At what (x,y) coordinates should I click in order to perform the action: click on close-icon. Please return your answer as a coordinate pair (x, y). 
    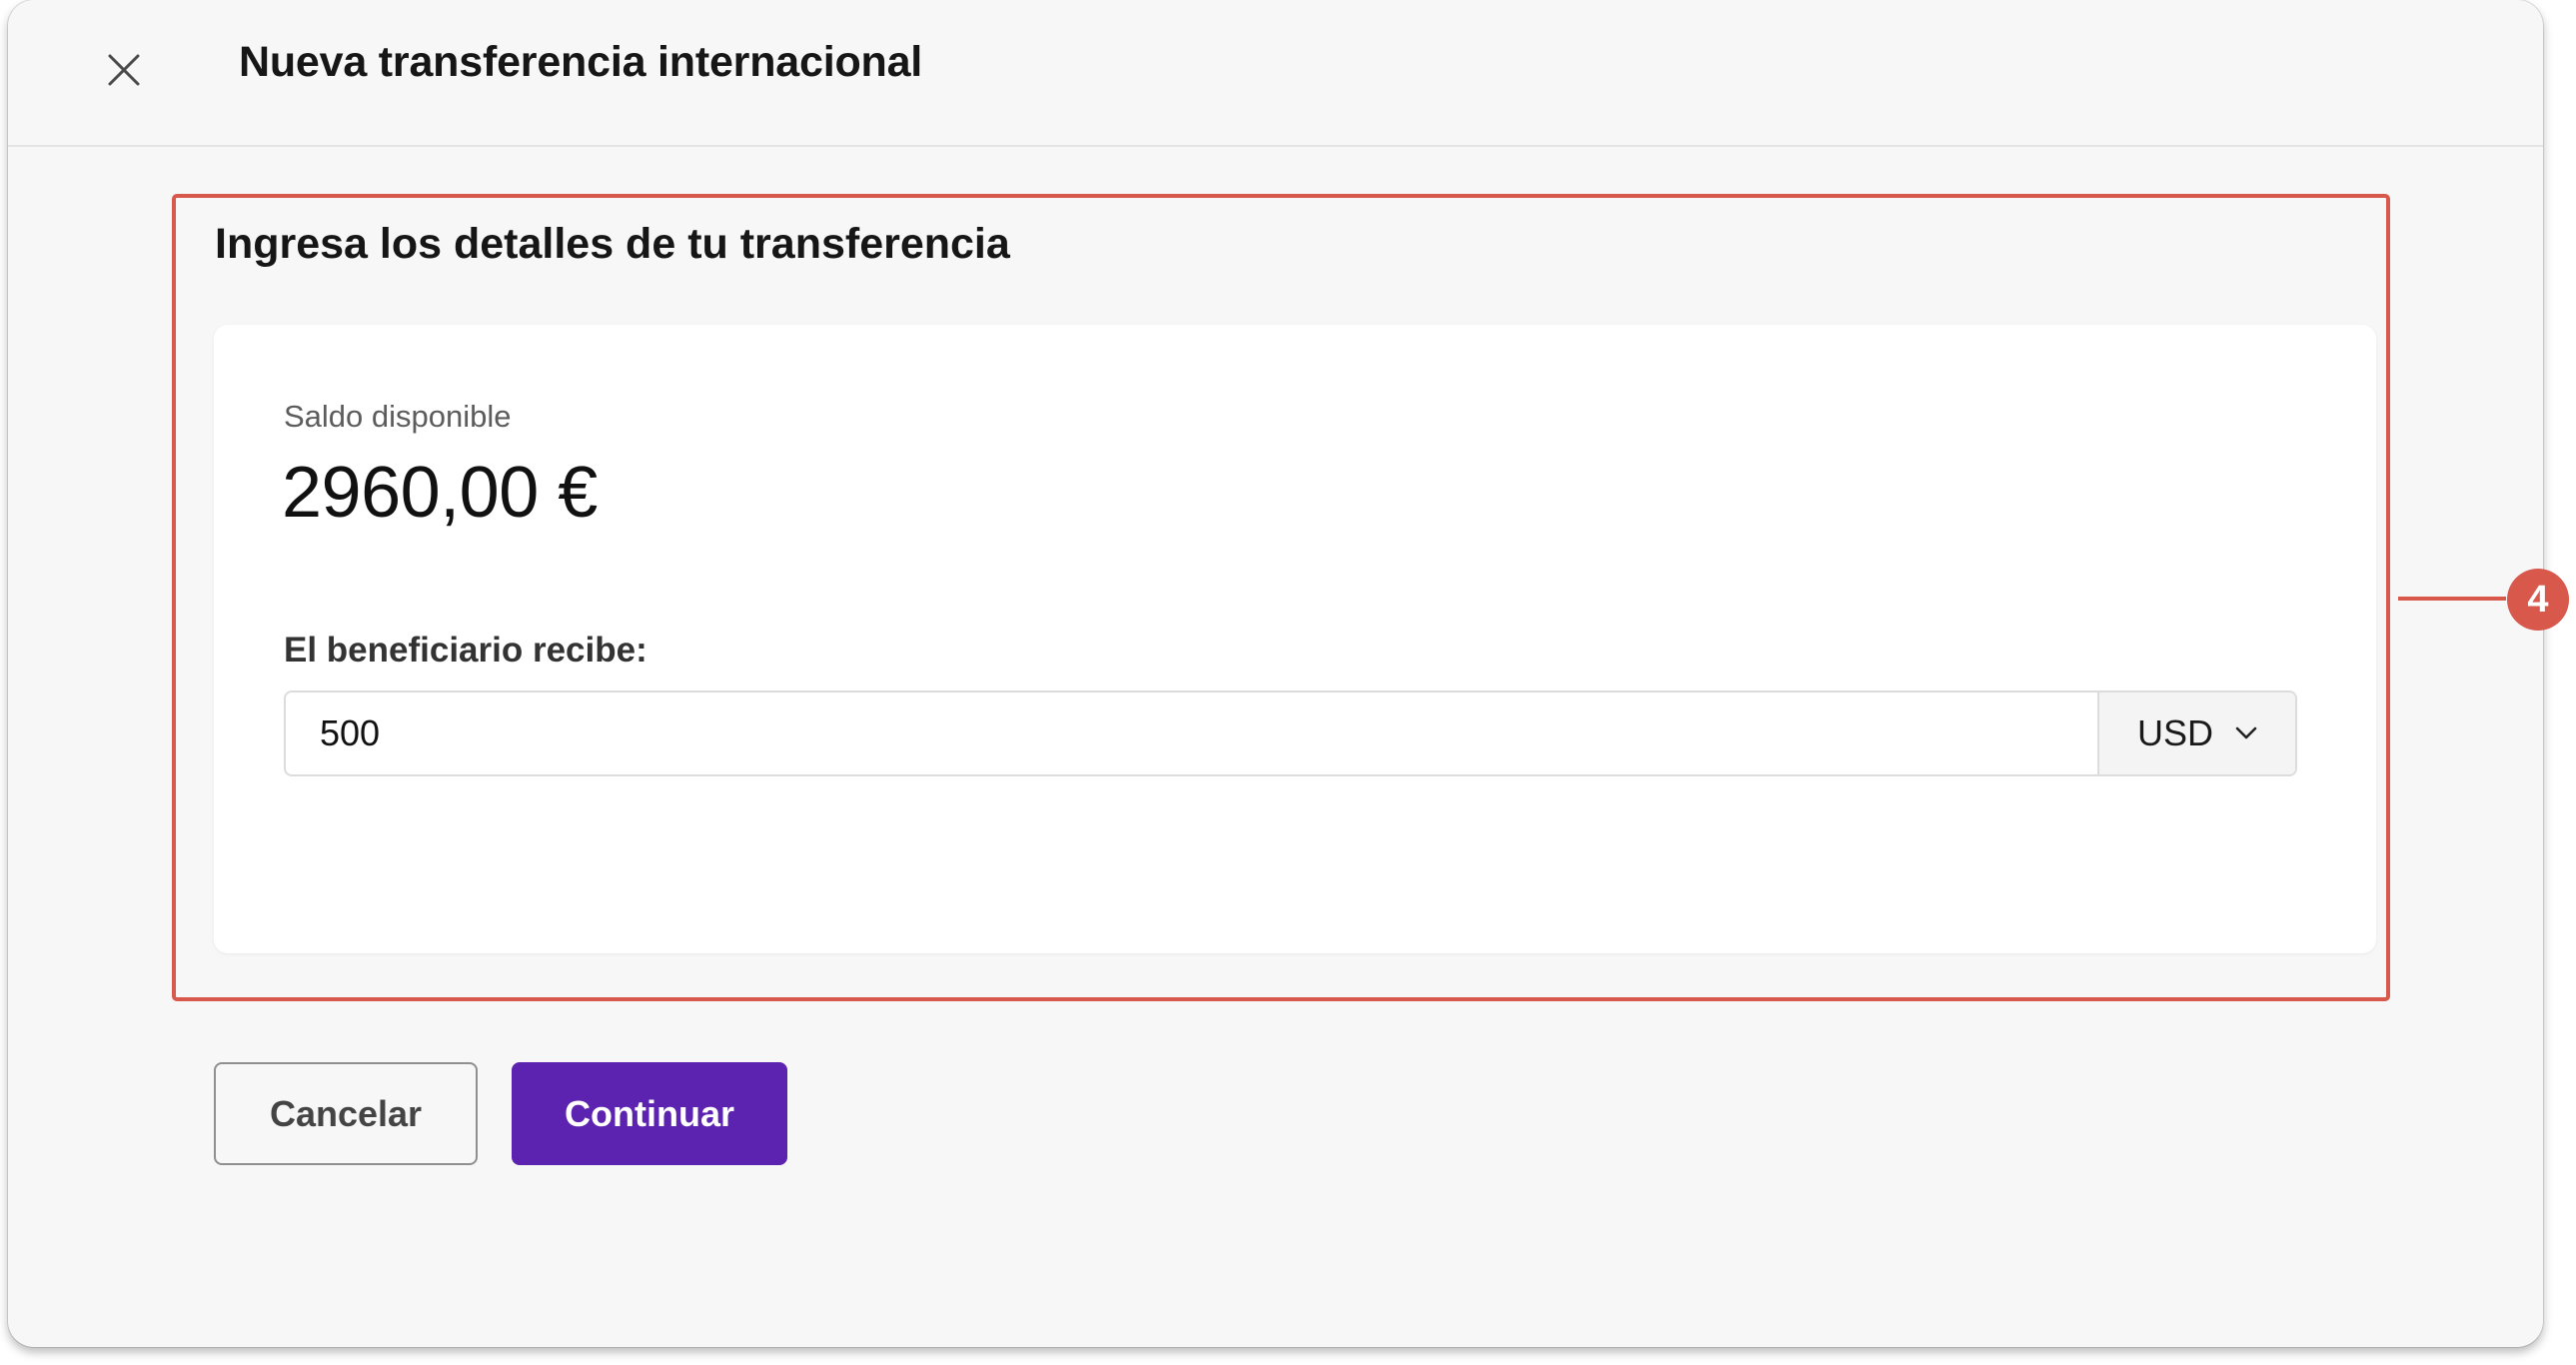
    Looking at the image, I should click on (124, 70).